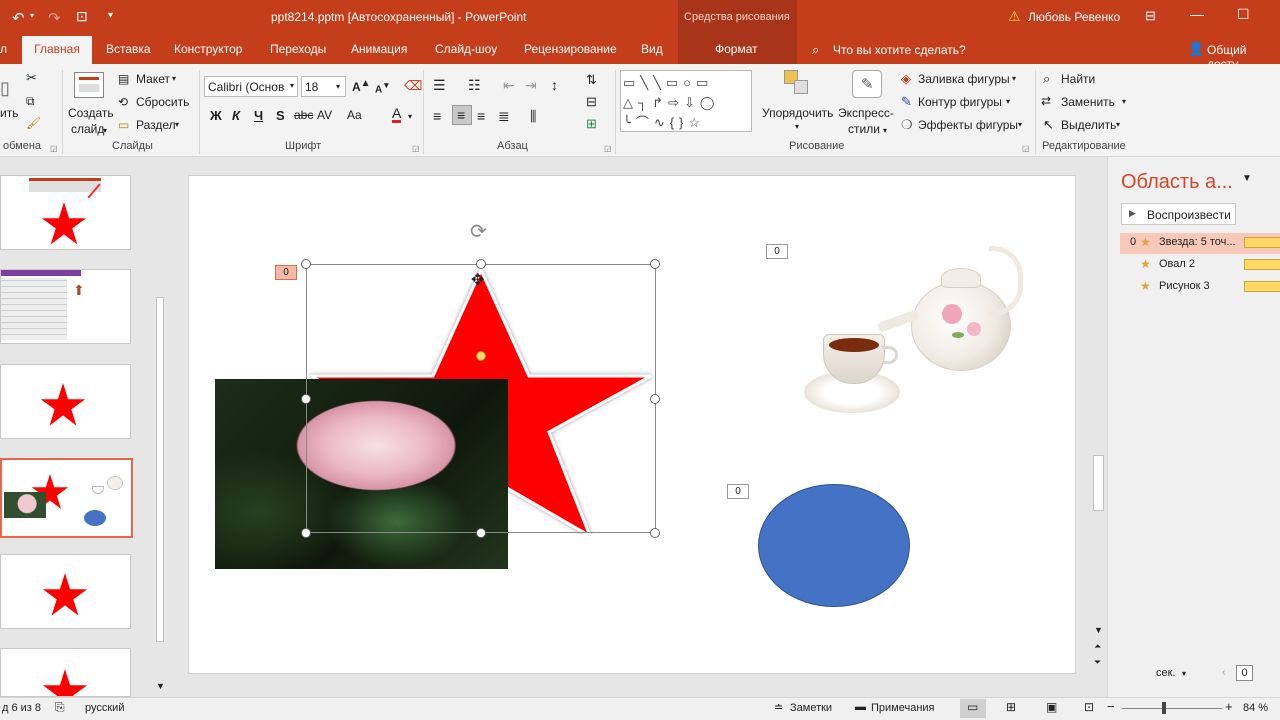  What do you see at coordinates (1014, 78) in the screenshot?
I see `shape-fill-dropdown-icon: ▾` at bounding box center [1014, 78].